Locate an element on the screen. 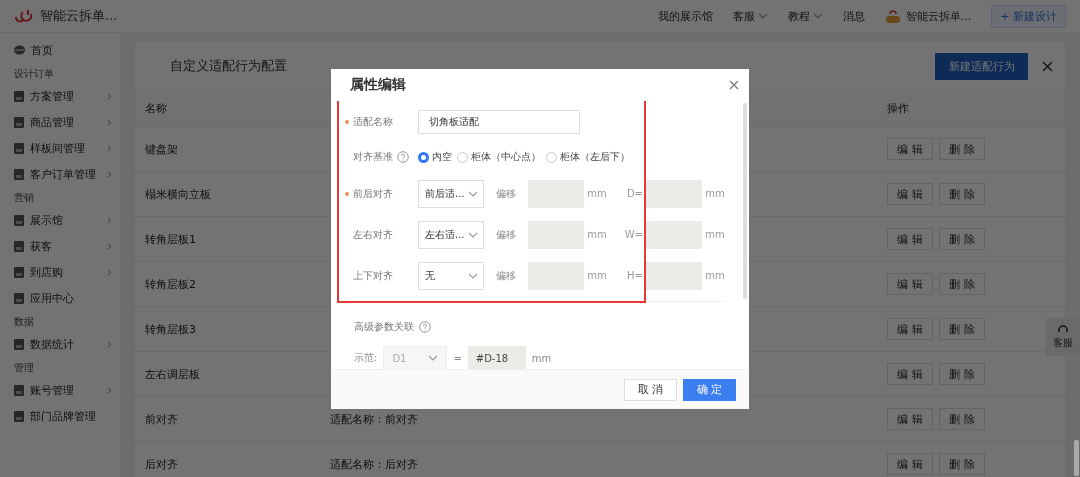 The height and width of the screenshot is (477, 1080). equals-sign: = is located at coordinates (457, 358).